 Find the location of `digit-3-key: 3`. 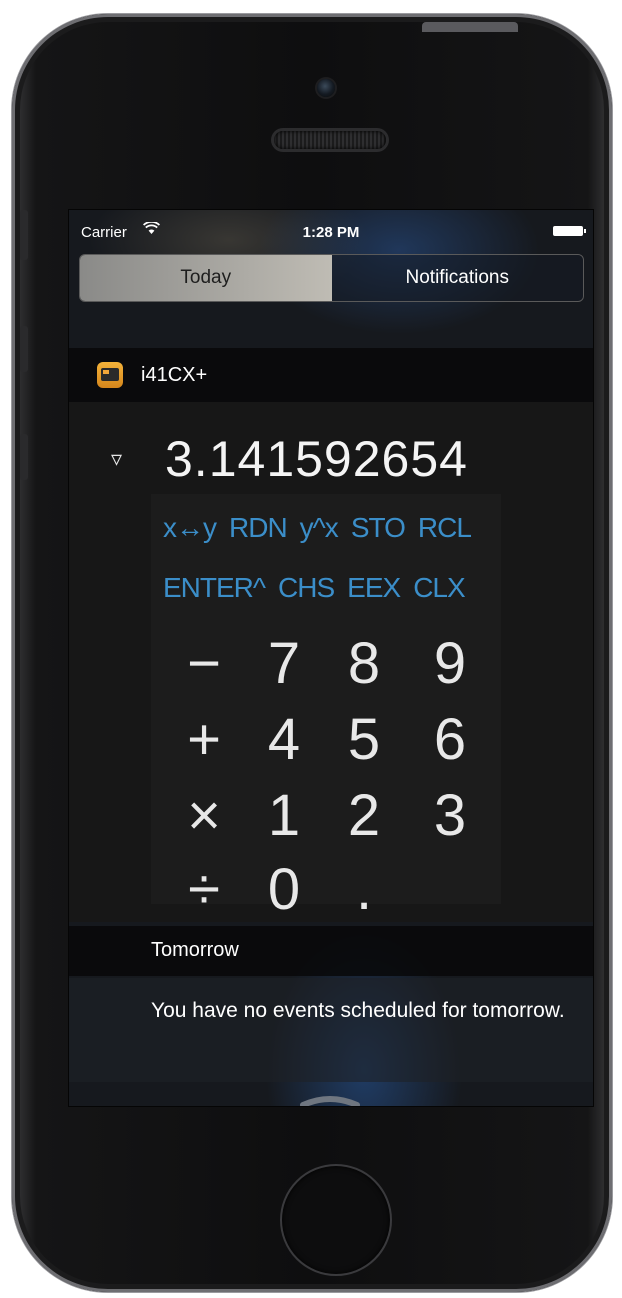

digit-3-key: 3 is located at coordinates (450, 816).